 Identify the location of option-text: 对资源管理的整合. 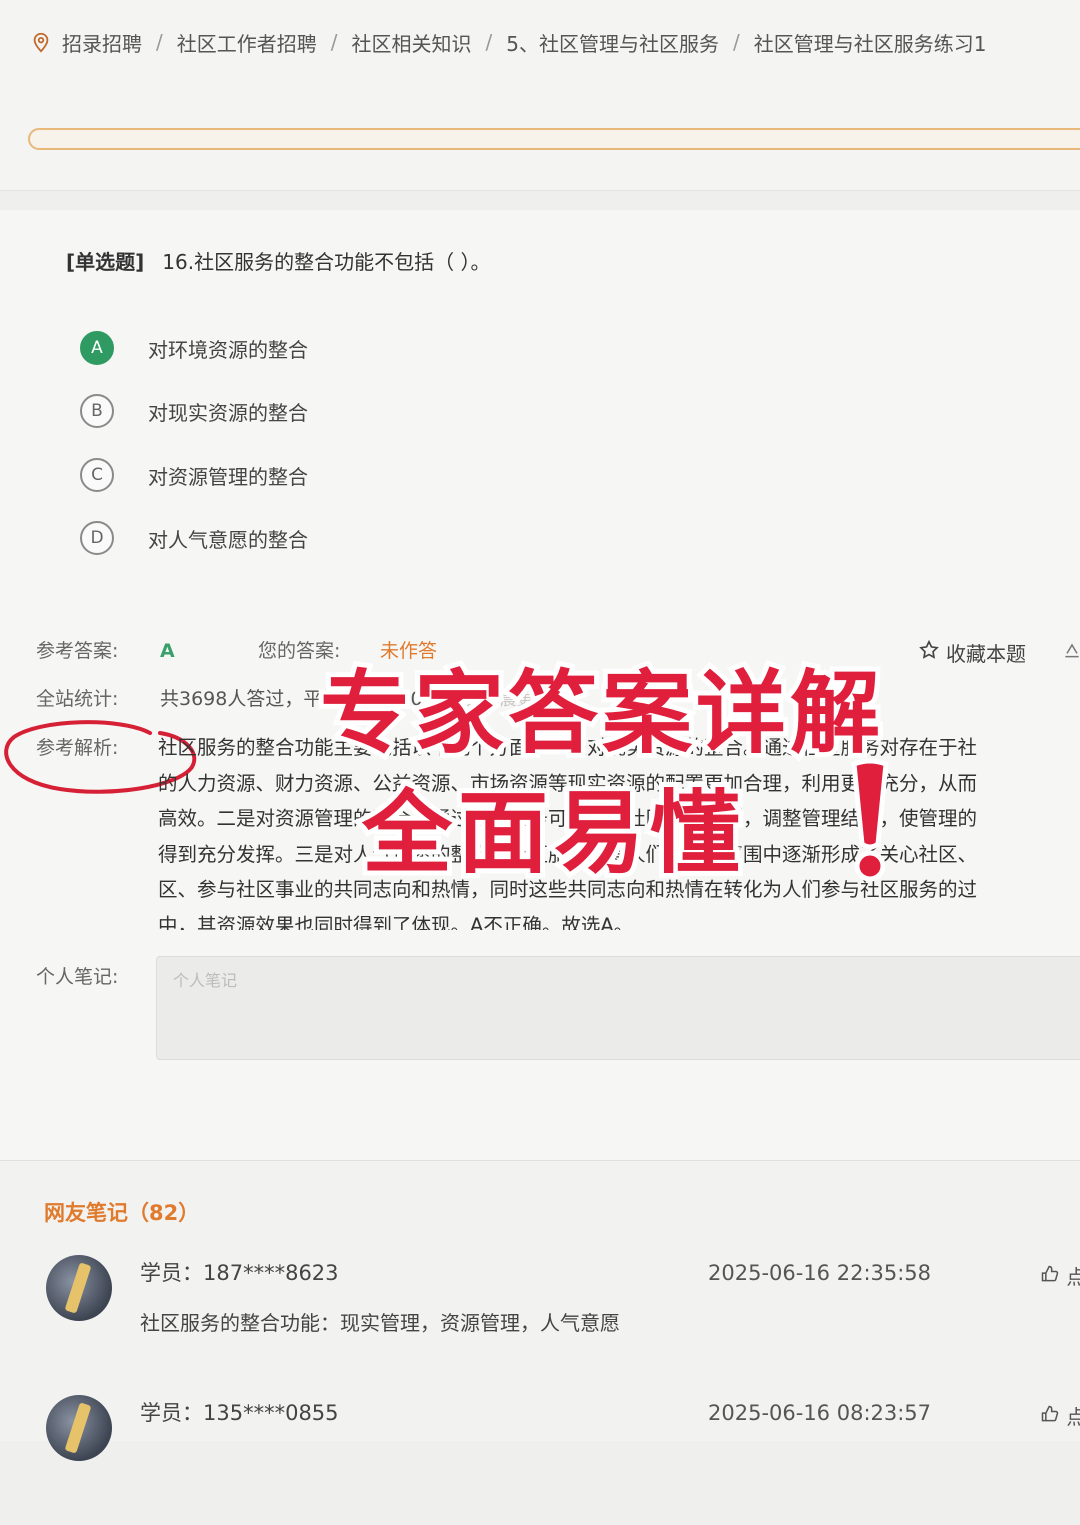
(228, 476).